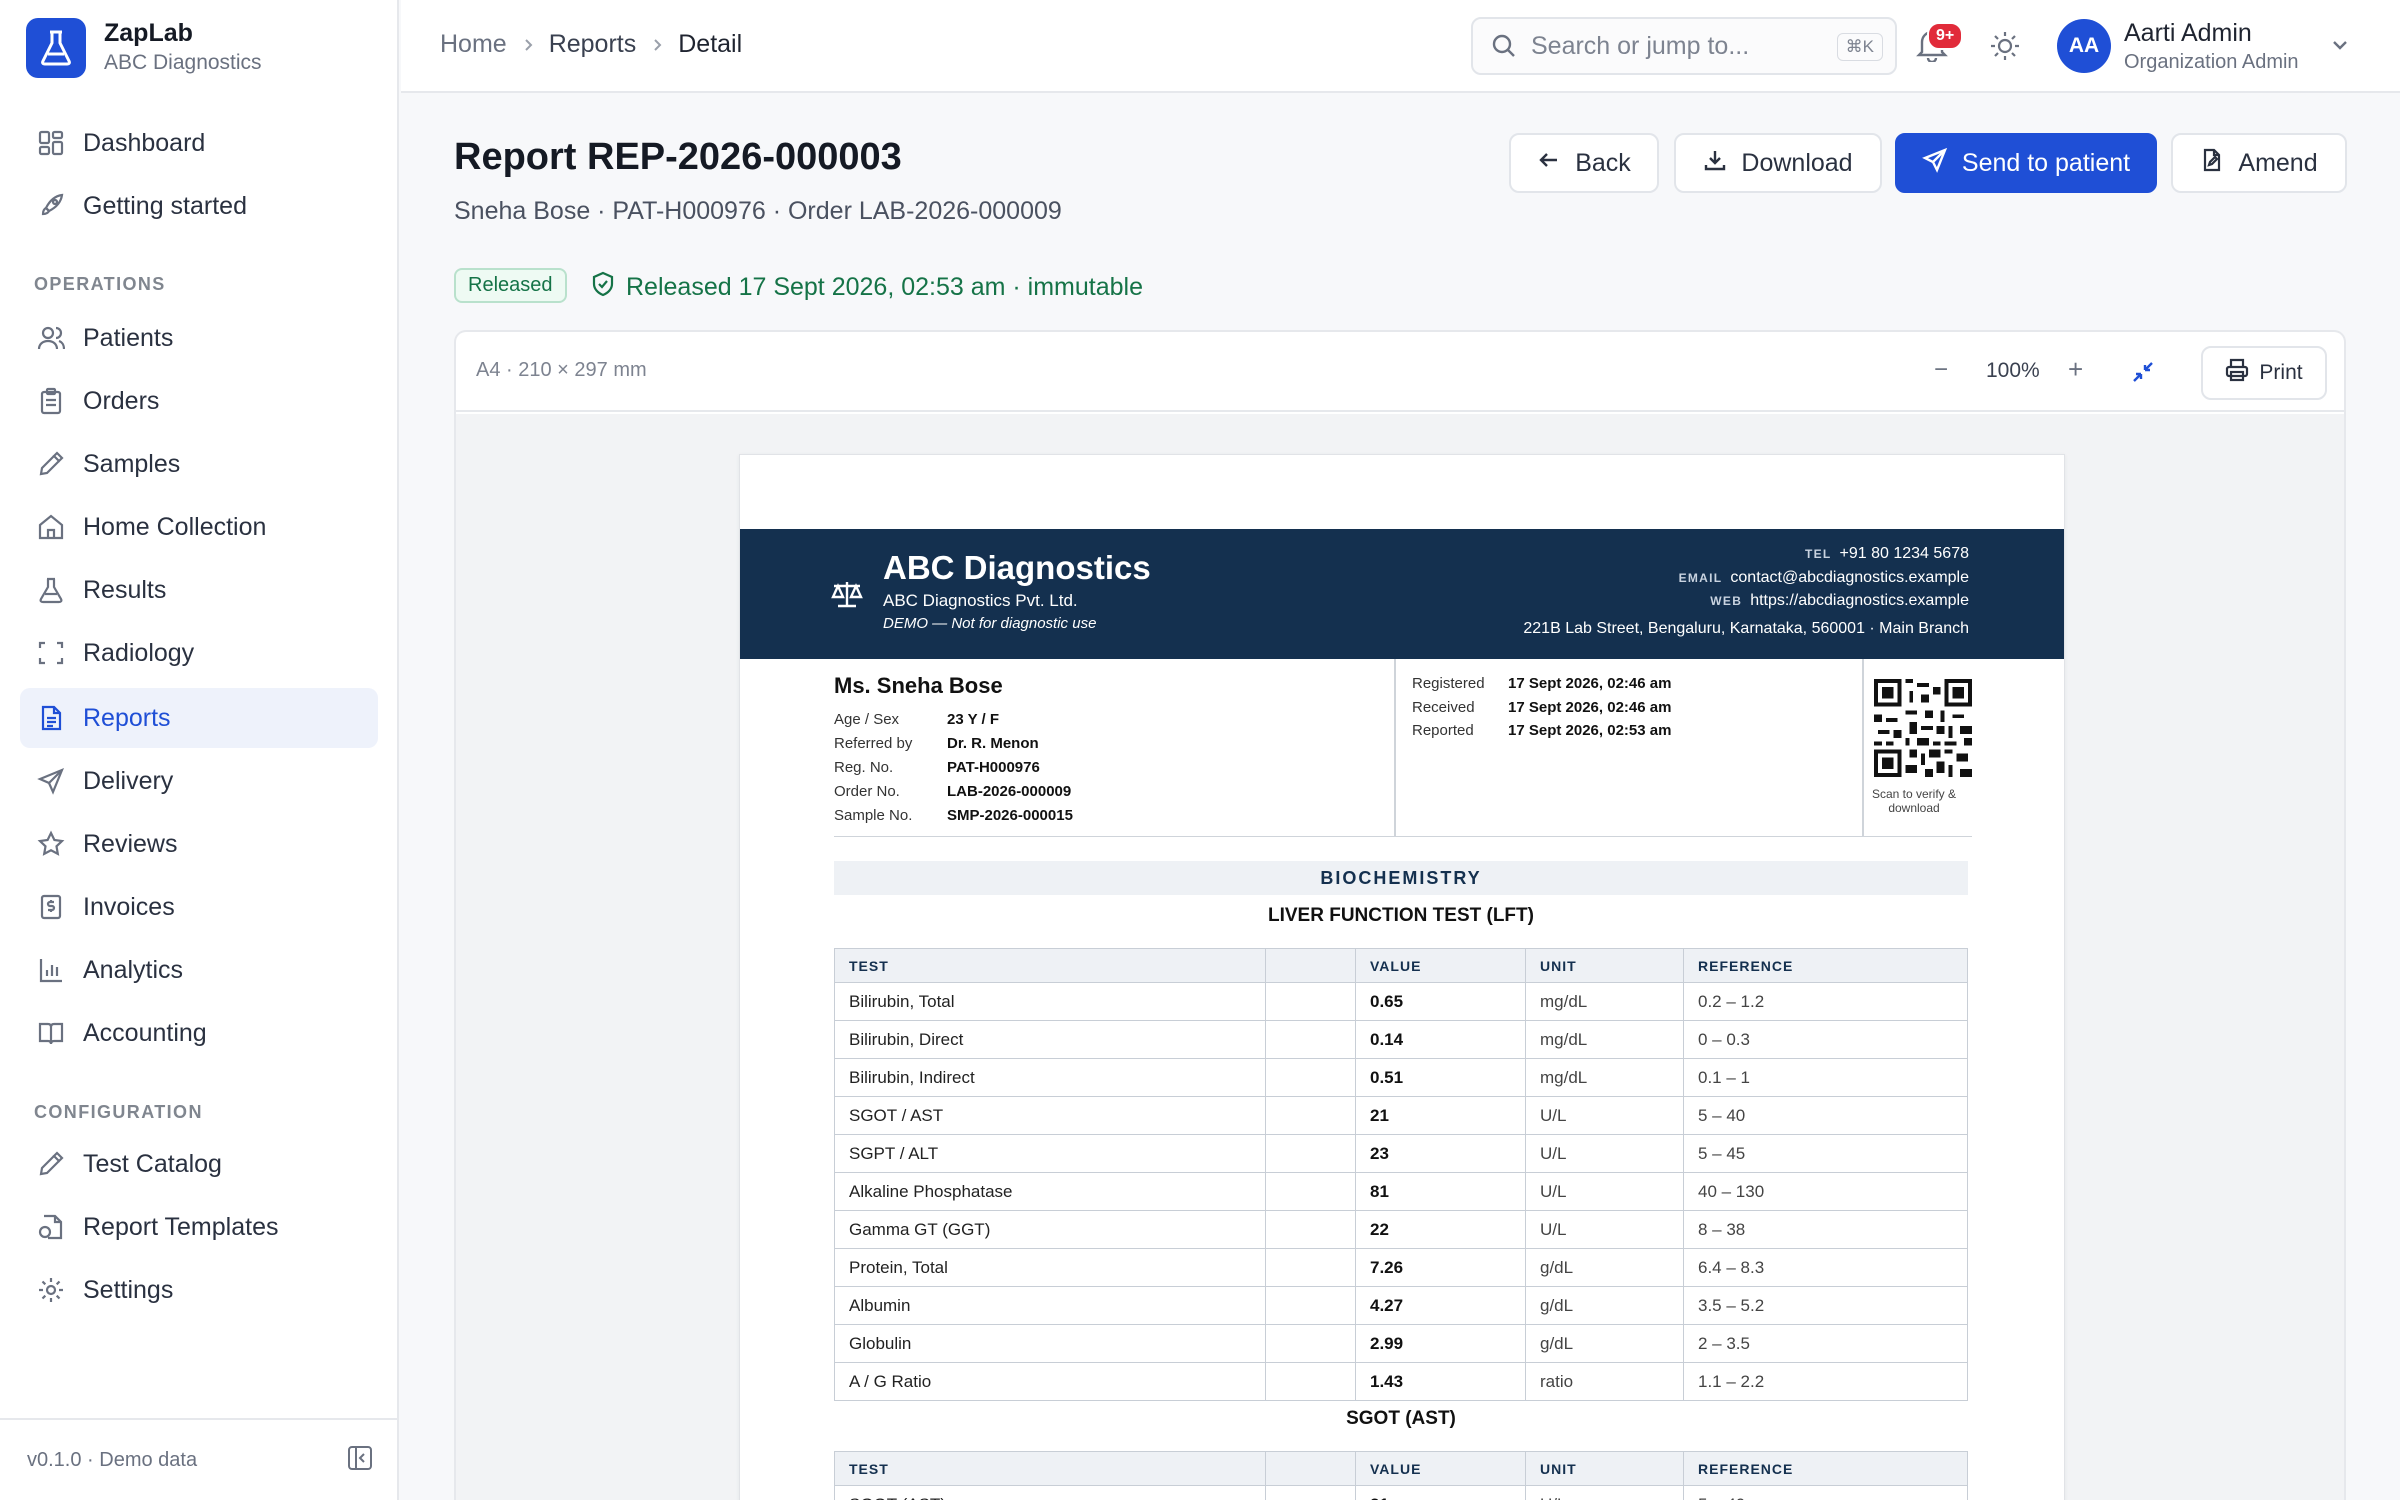 The height and width of the screenshot is (1500, 2400). I want to click on unit-cell: g/dL, so click(1604, 1343).